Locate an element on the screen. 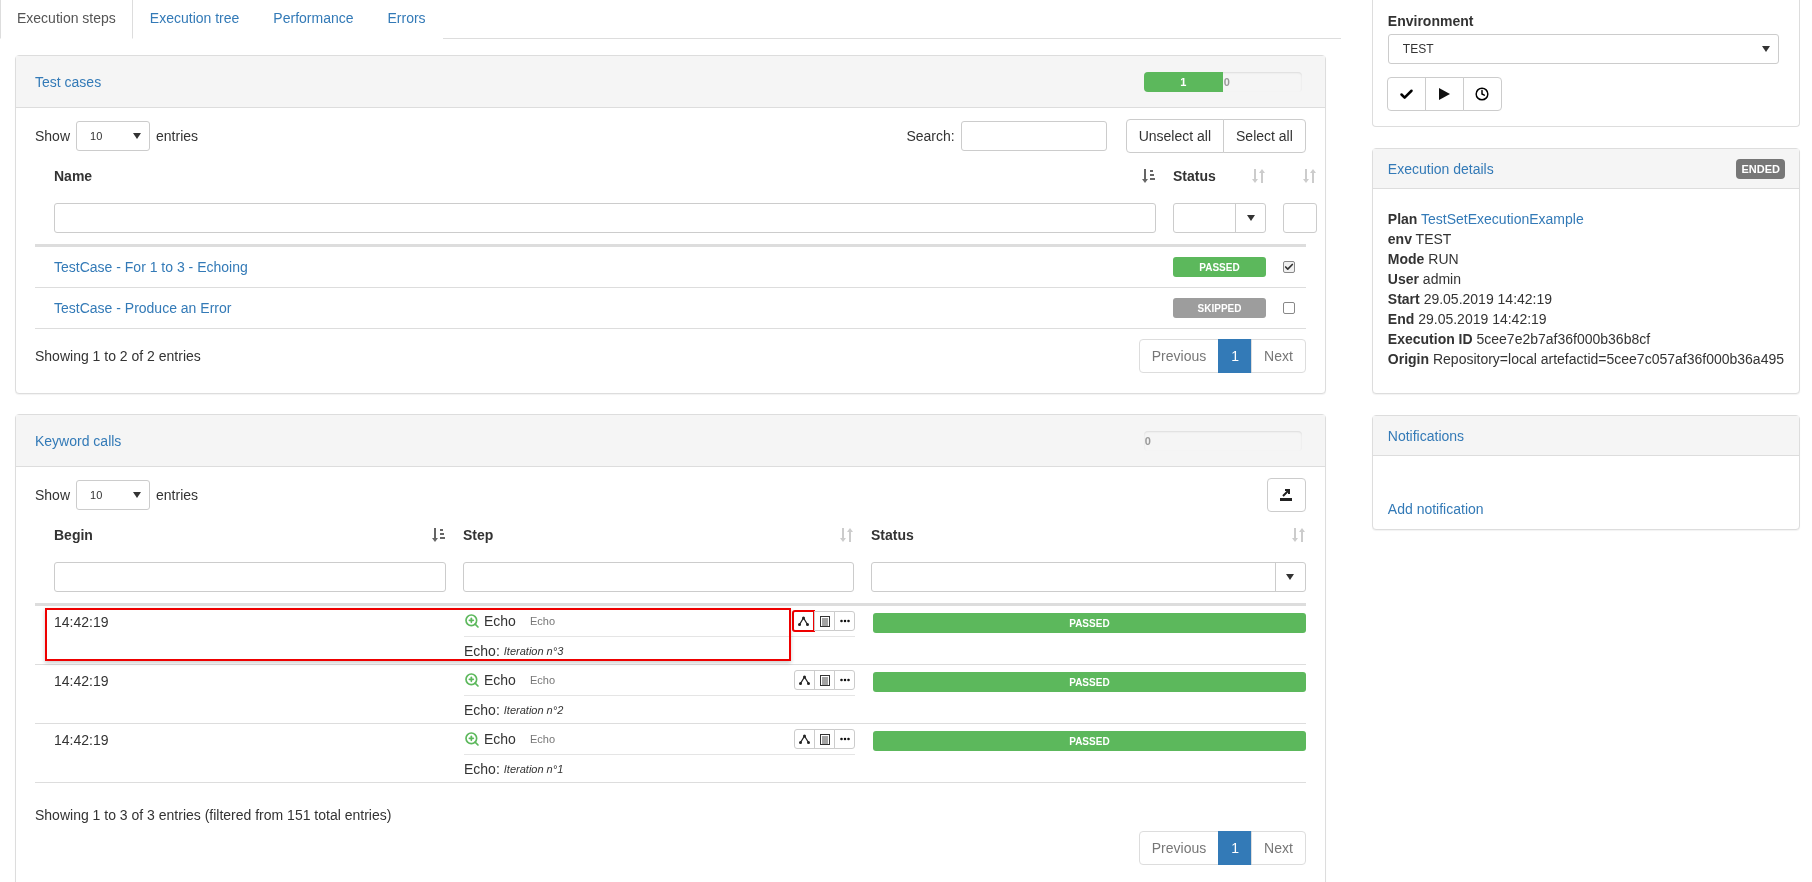  column-header: Begin is located at coordinates (73, 535).